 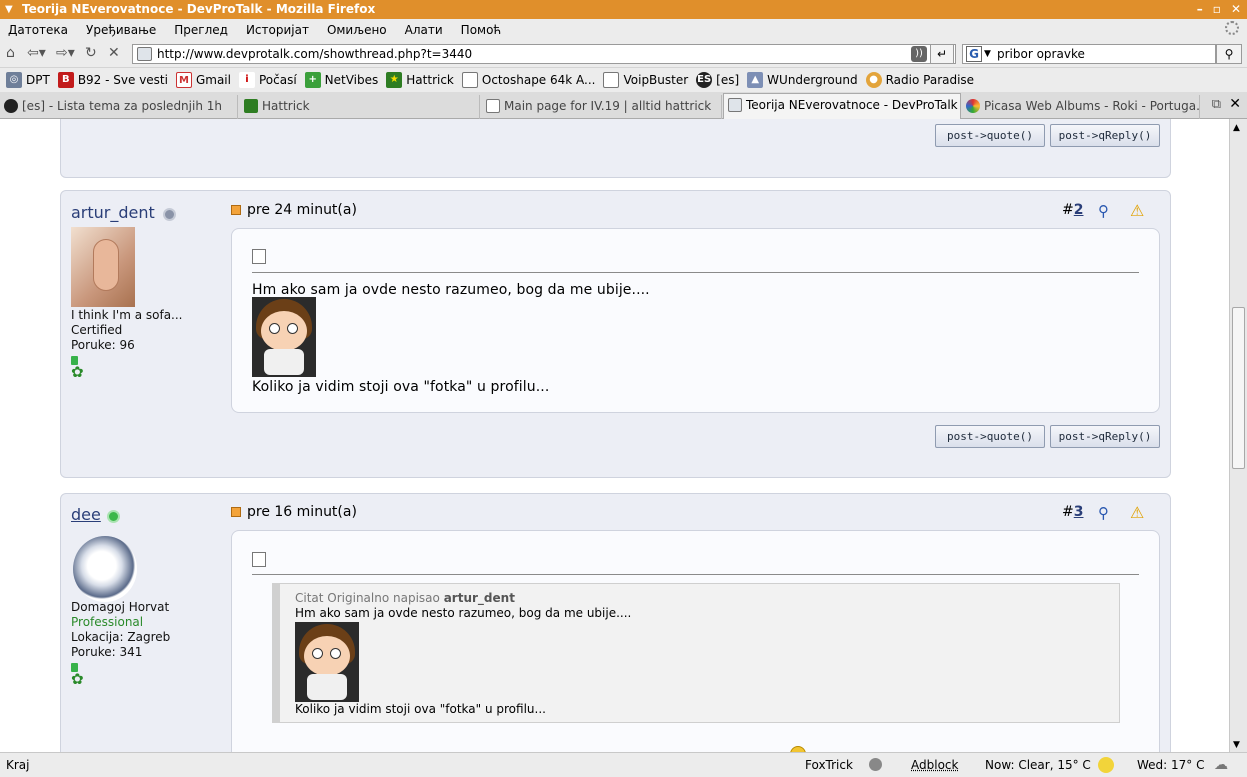 What do you see at coordinates (360, 107) in the screenshot?
I see `tab-hattrick: Hattrick` at bounding box center [360, 107].